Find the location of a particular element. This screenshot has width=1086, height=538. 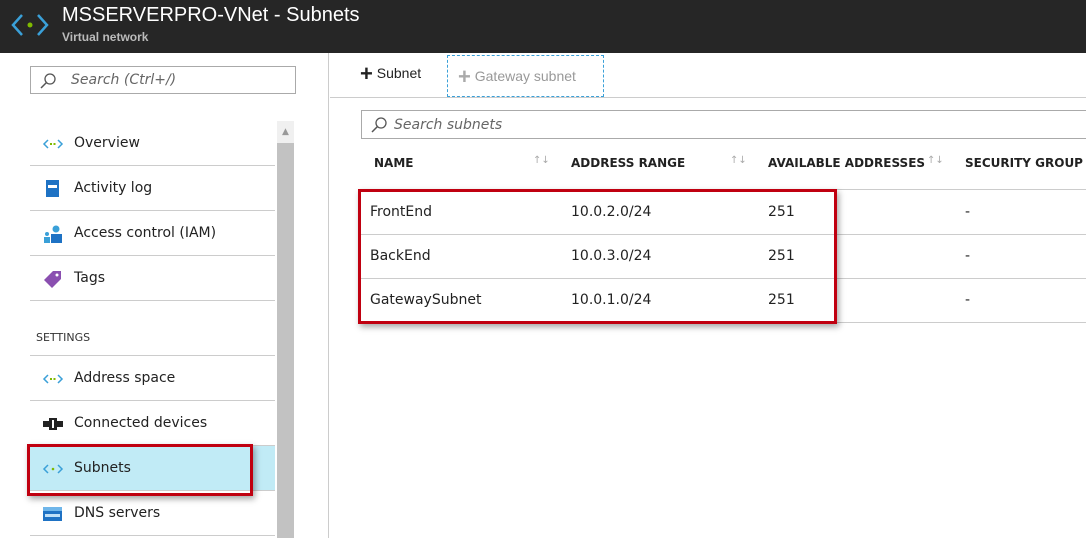

page-title: MSSERVERPRO-VNet - Subnets is located at coordinates (211, 15).